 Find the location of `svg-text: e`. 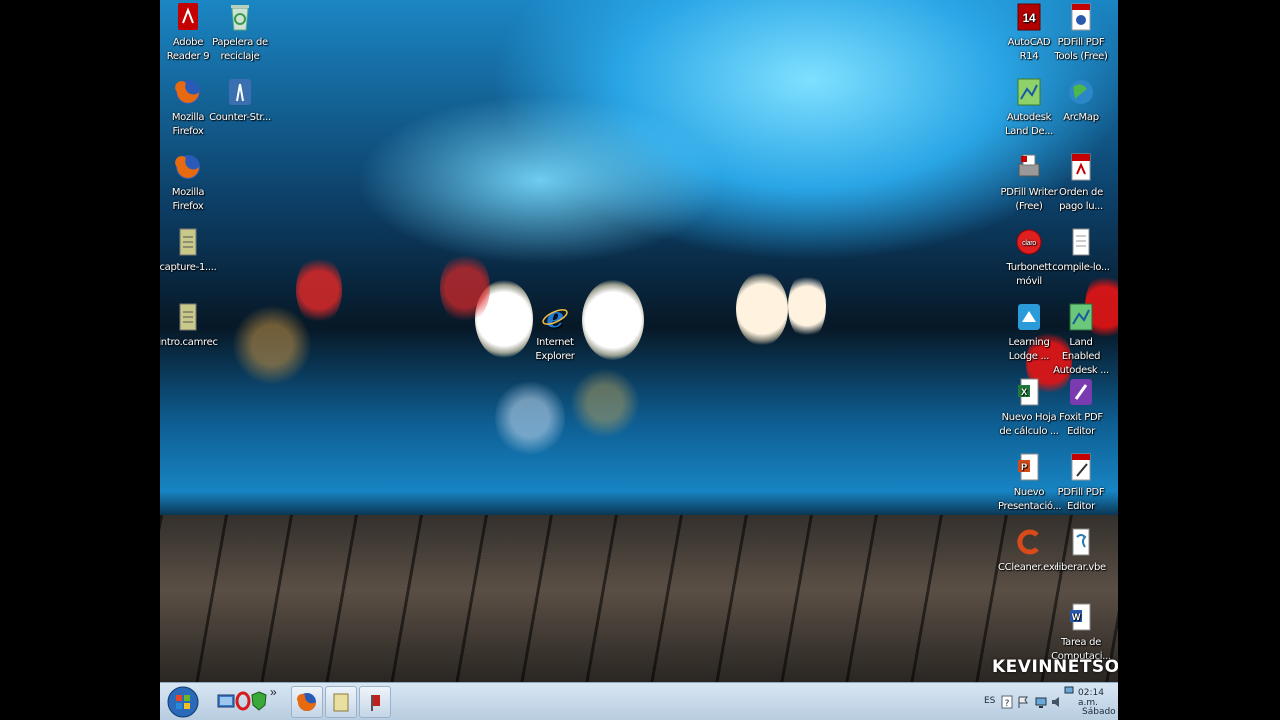

svg-text: e is located at coordinates (555, 317).